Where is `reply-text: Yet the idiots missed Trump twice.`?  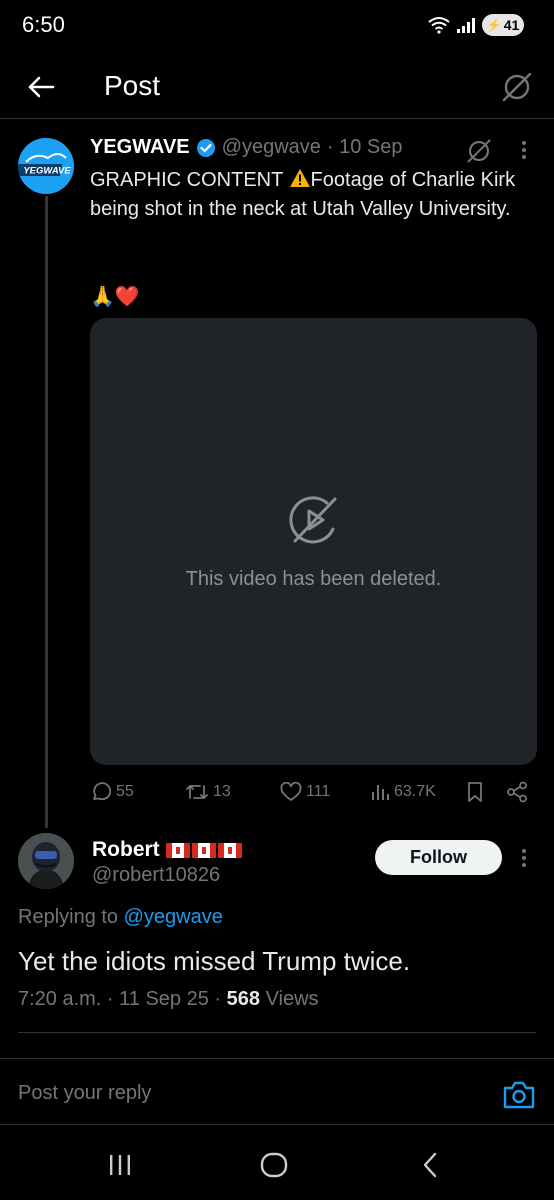 reply-text: Yet the idiots missed Trump twice. is located at coordinates (214, 961).